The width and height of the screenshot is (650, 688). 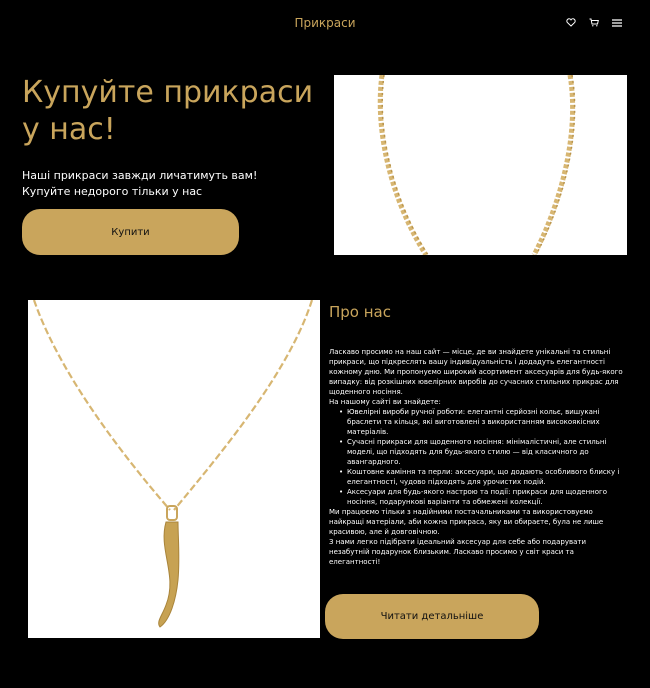 What do you see at coordinates (385, 402) in the screenshot?
I see `about-list-heading: На нашому сайті ви знайдете:` at bounding box center [385, 402].